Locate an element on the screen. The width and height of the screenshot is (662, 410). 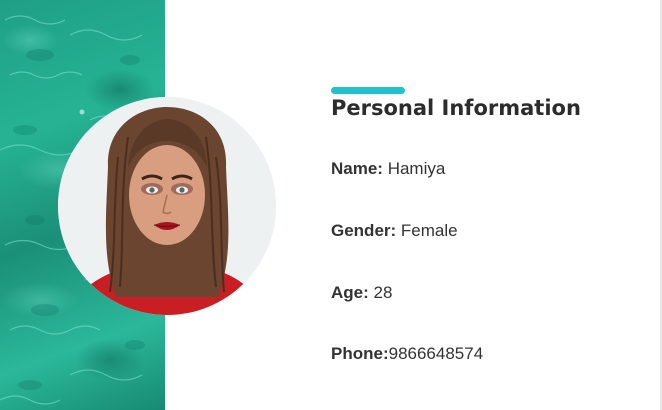
age-field: Age: 28 is located at coordinates (361, 293).